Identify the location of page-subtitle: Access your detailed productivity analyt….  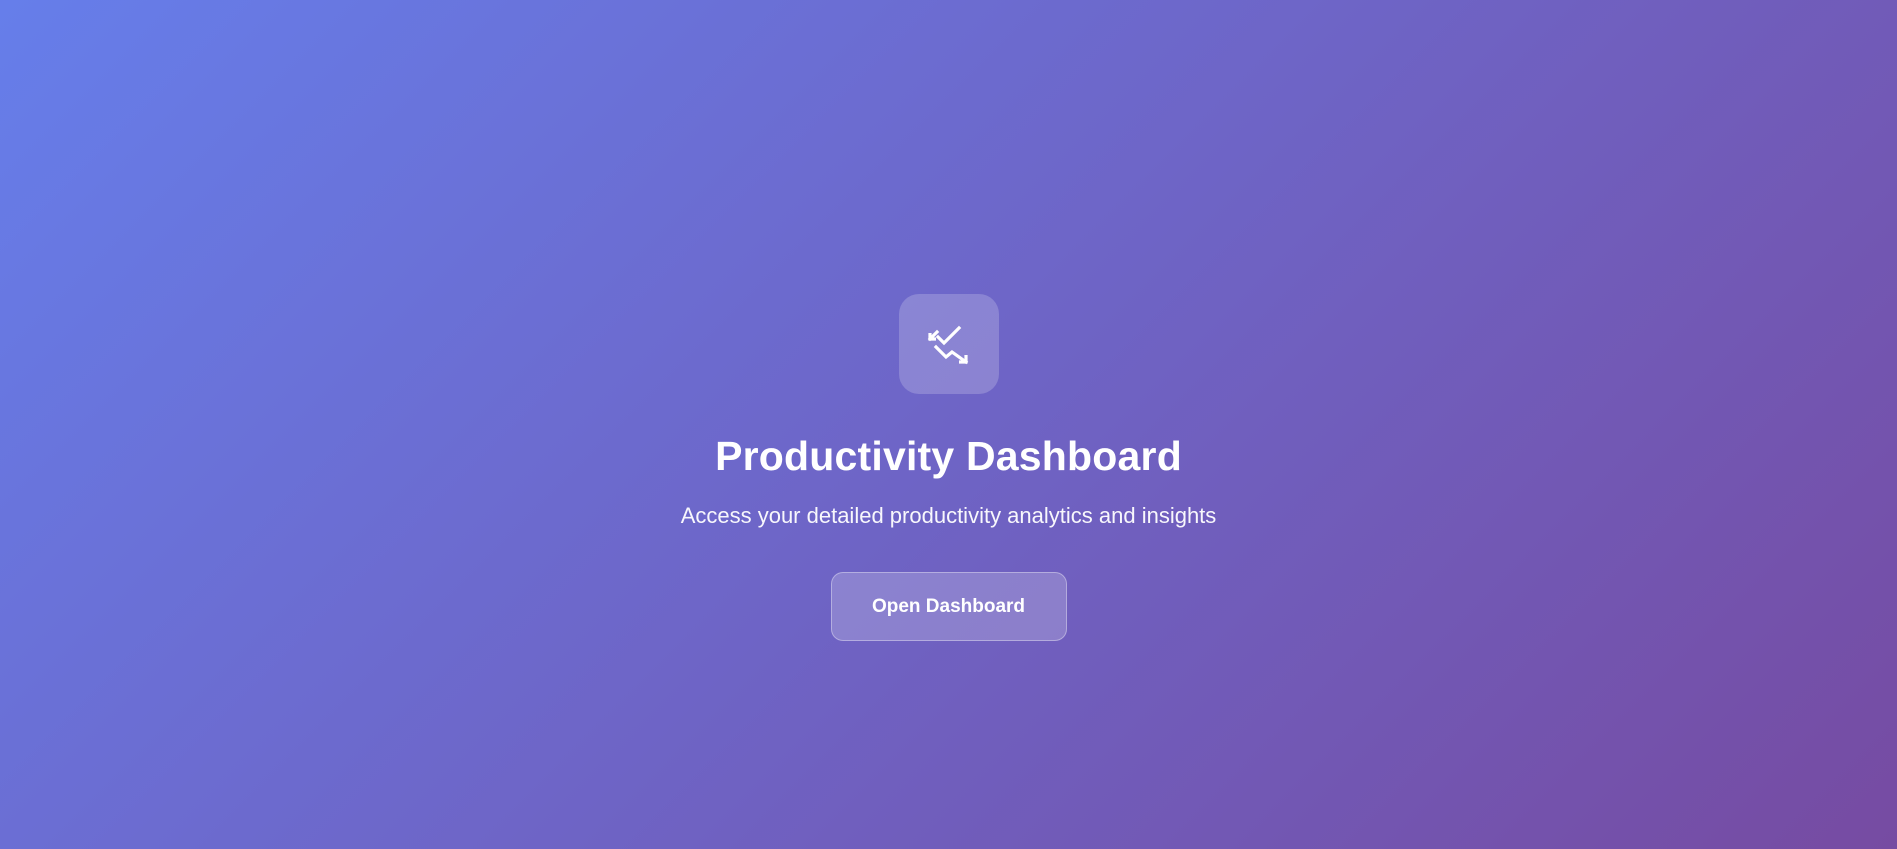
(948, 515).